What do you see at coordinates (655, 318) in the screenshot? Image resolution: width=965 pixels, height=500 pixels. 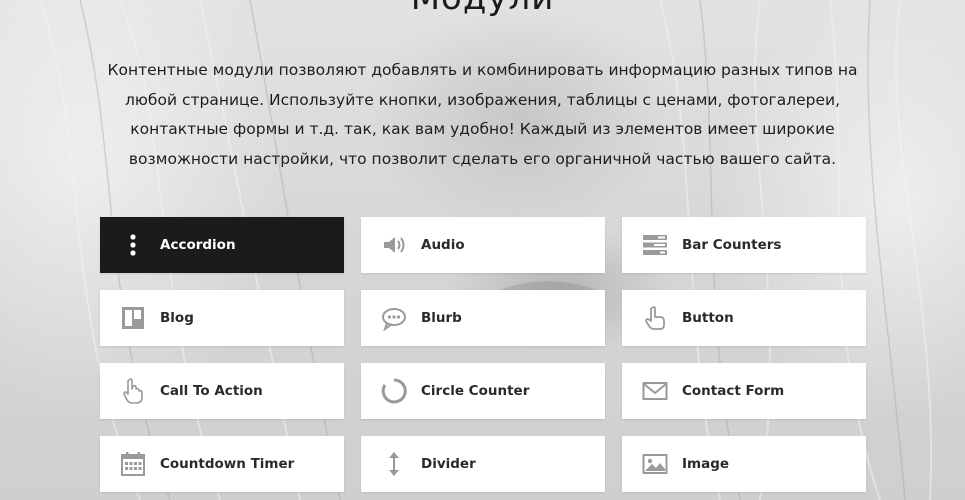 I see `pointer-hand-icon` at bounding box center [655, 318].